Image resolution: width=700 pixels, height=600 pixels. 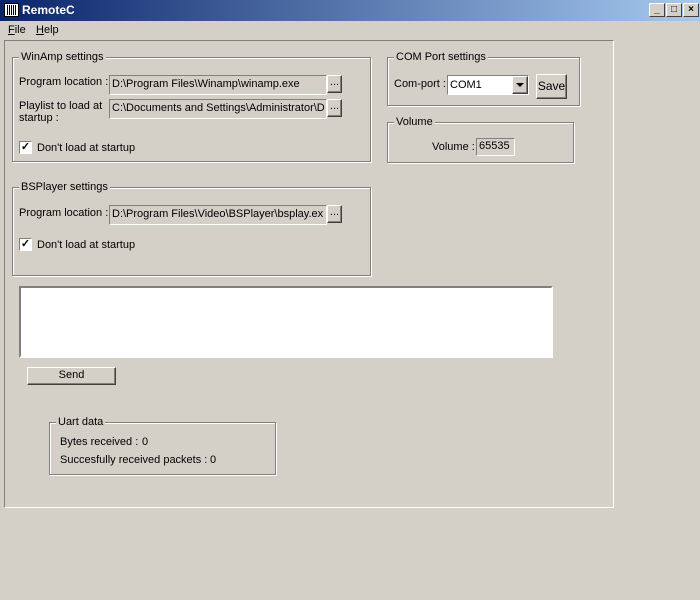 What do you see at coordinates (25, 147) in the screenshot?
I see `winamp-dont-load-checkbox: ✓` at bounding box center [25, 147].